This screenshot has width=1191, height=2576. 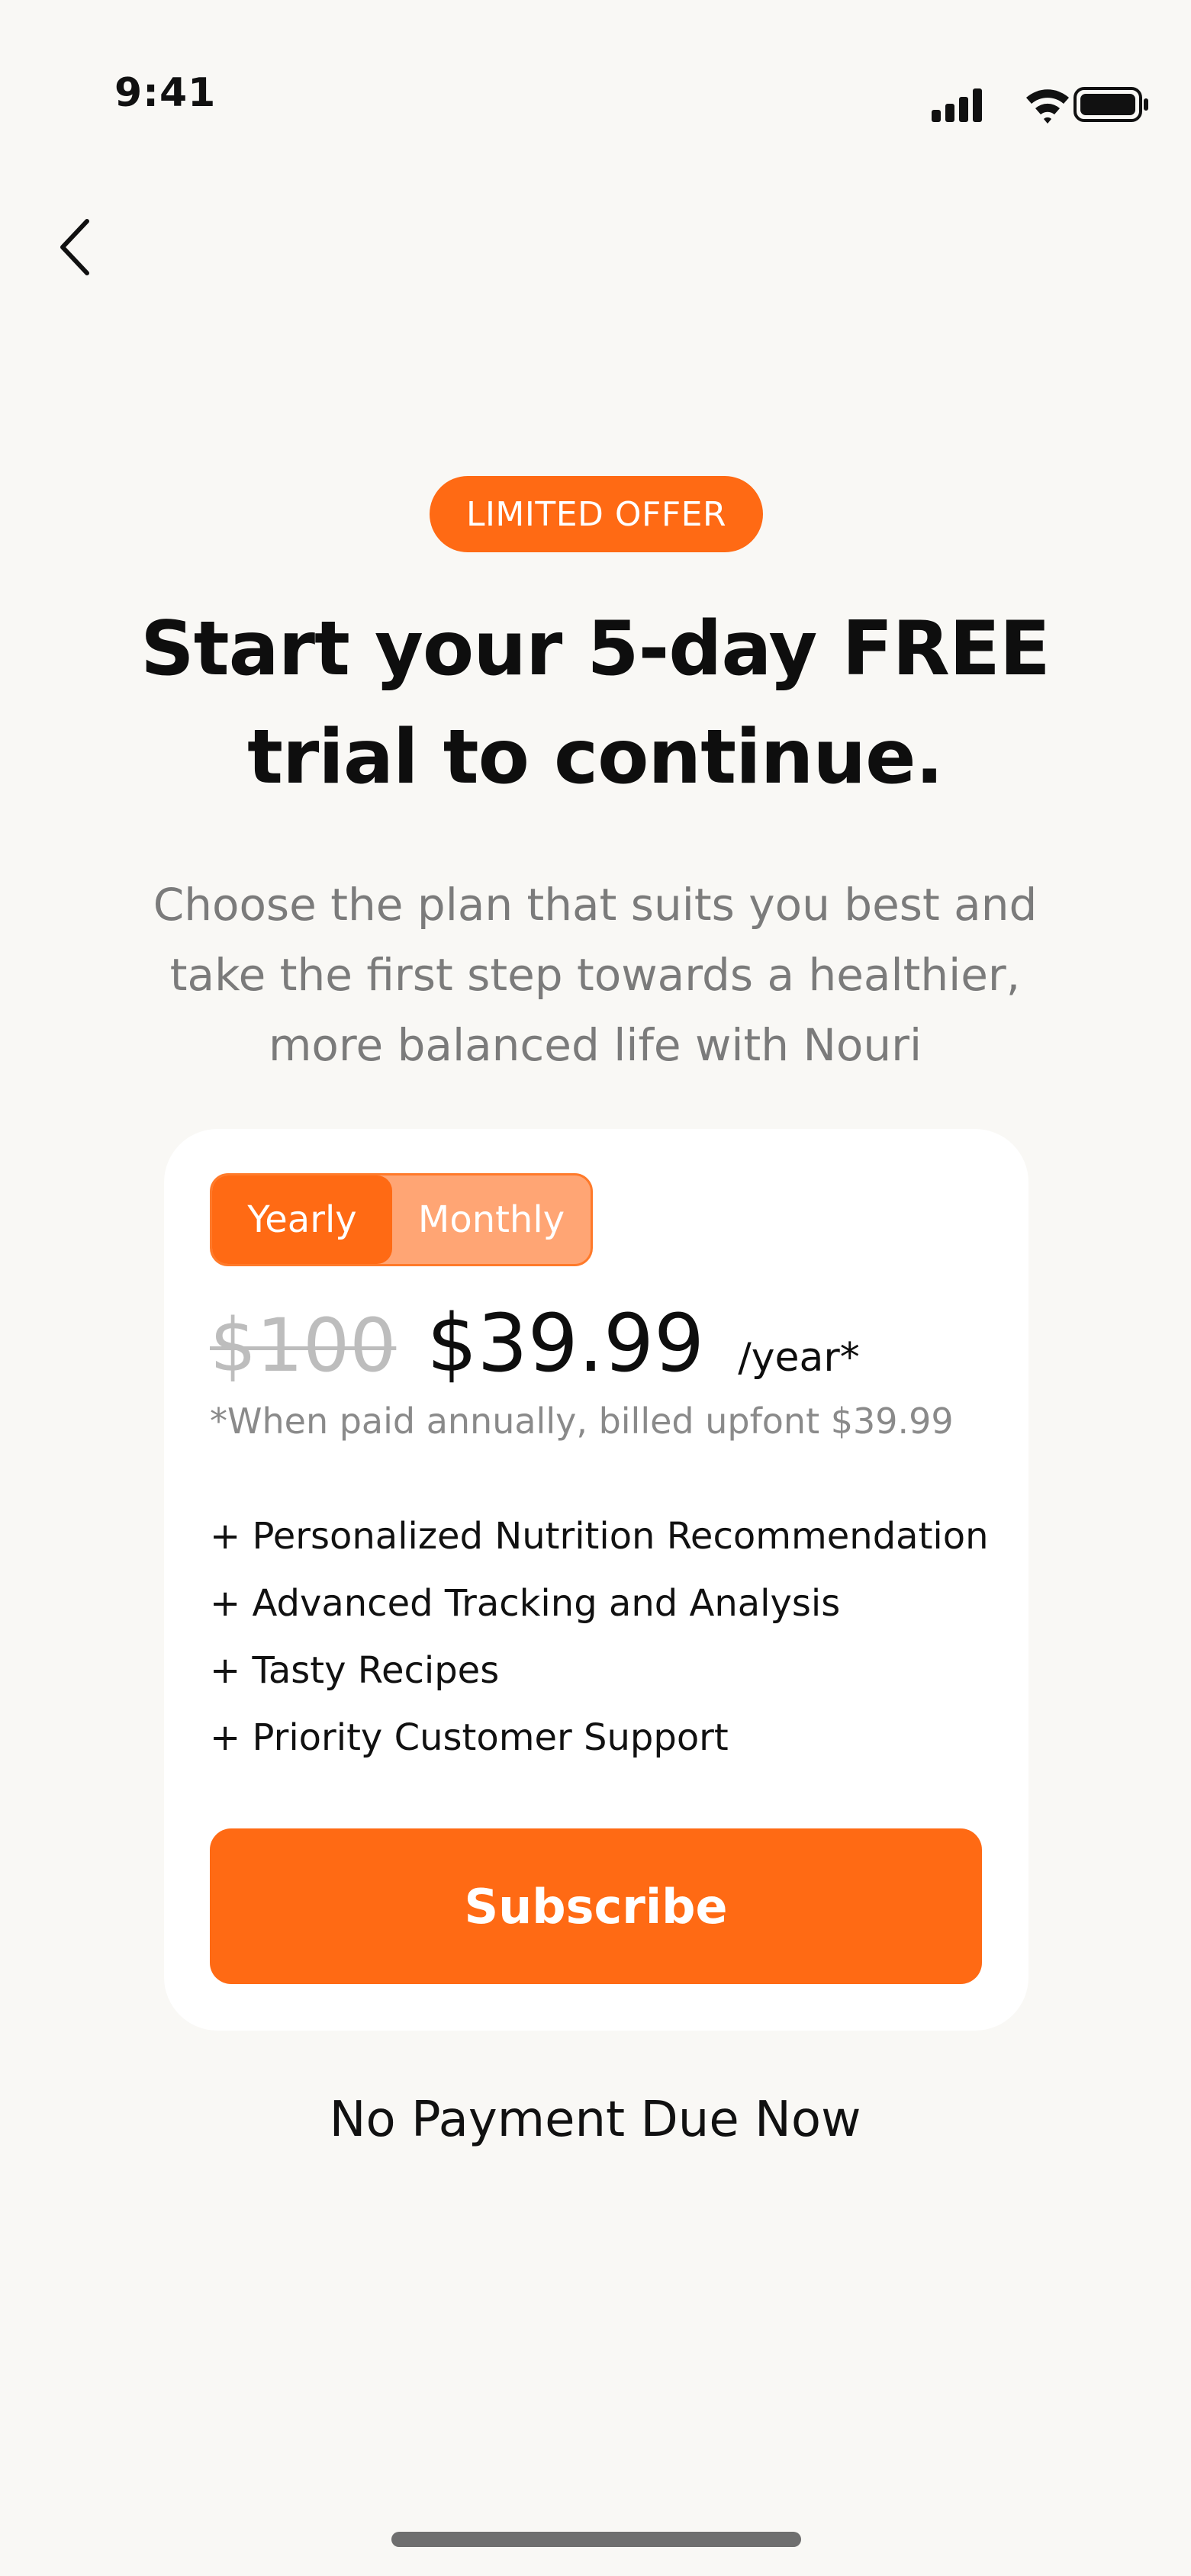 What do you see at coordinates (491, 1220) in the screenshot?
I see `toggle-option-monthly: Monthly` at bounding box center [491, 1220].